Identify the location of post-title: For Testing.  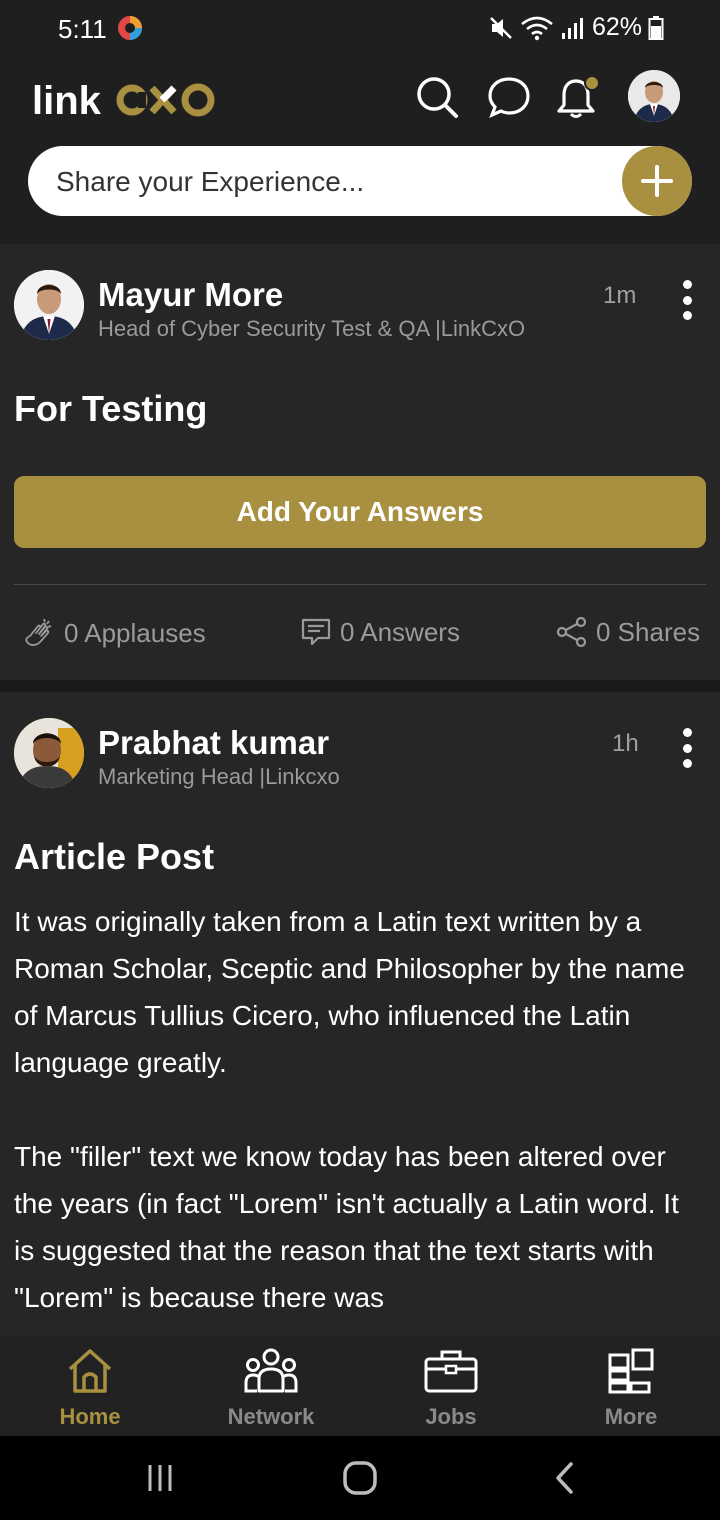
(111, 408).